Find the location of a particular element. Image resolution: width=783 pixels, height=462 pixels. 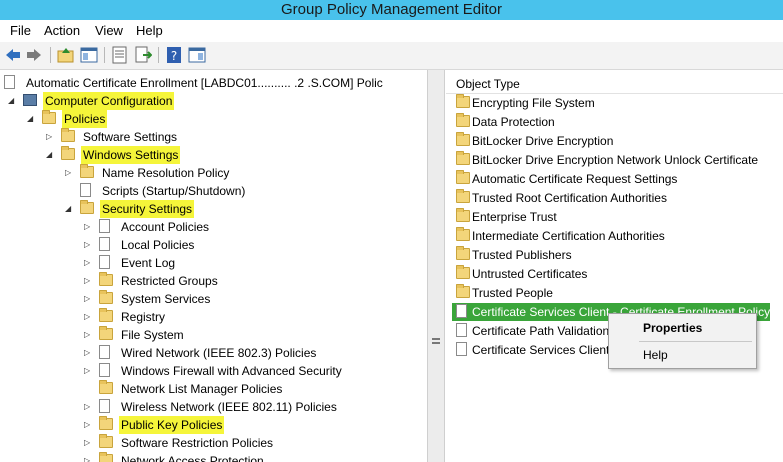

window-title: Group Policy Management Editor is located at coordinates (391, 9).